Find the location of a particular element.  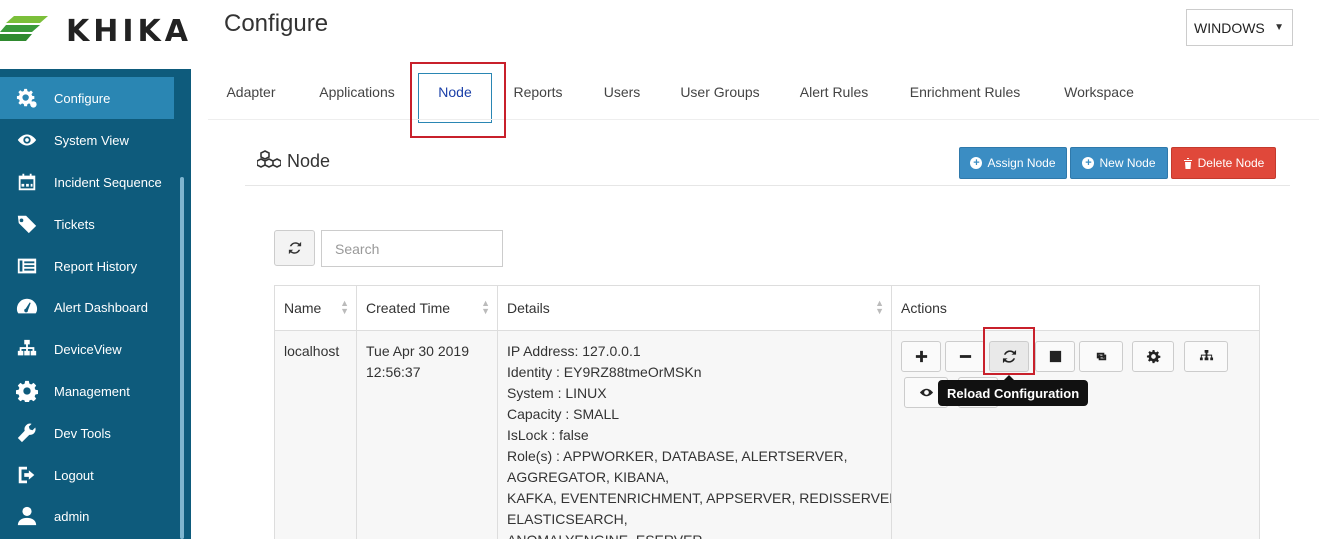

retweet-action-button is located at coordinates (1101, 356).